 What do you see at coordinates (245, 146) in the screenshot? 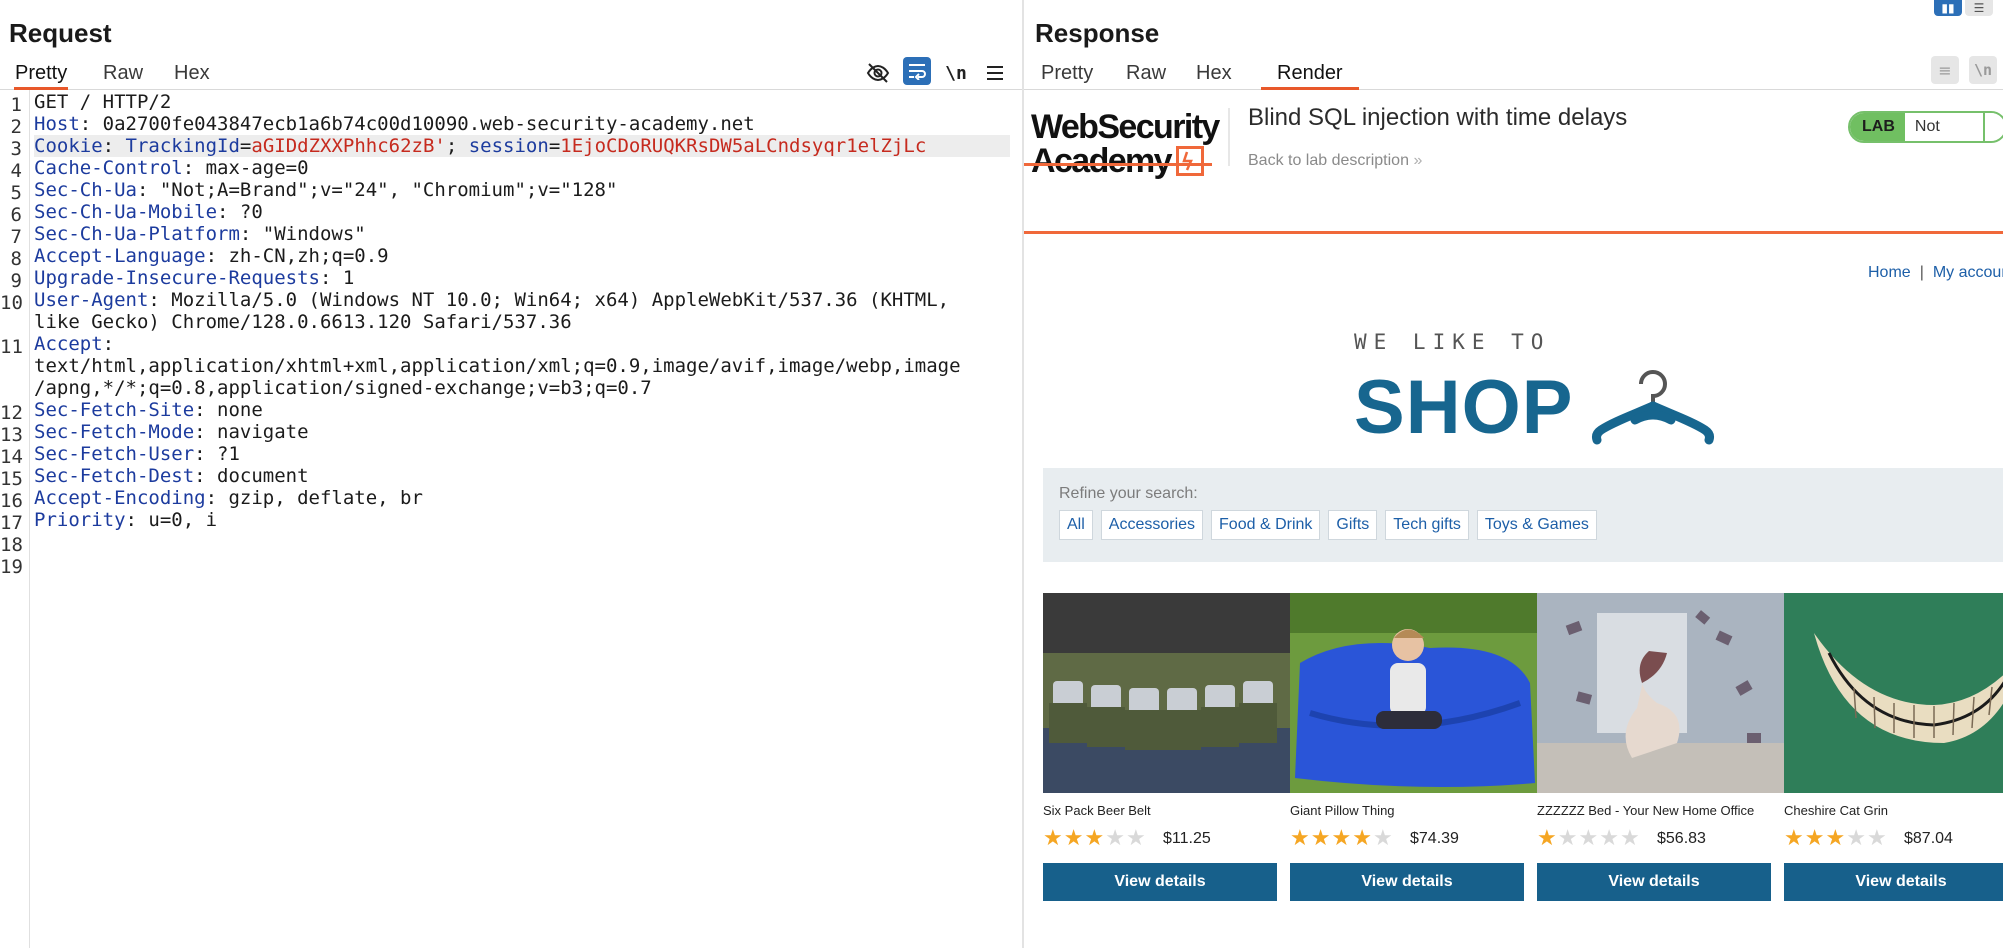
I see `code-text: =` at bounding box center [245, 146].